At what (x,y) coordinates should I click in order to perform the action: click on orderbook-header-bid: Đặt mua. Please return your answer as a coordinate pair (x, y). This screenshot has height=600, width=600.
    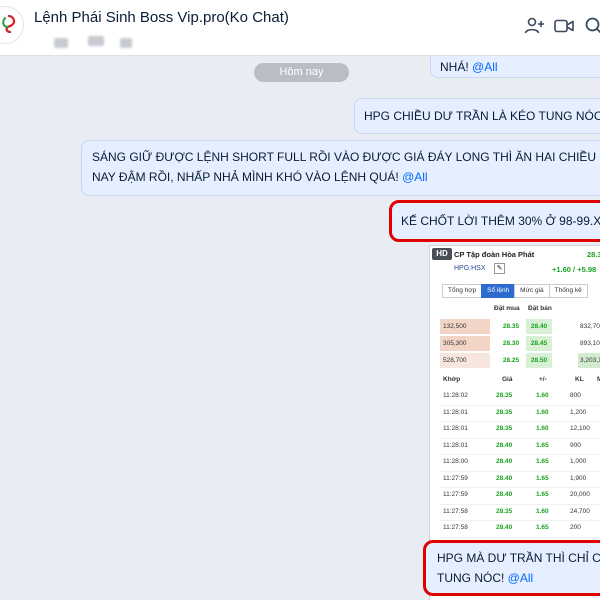
    Looking at the image, I should click on (507, 308).